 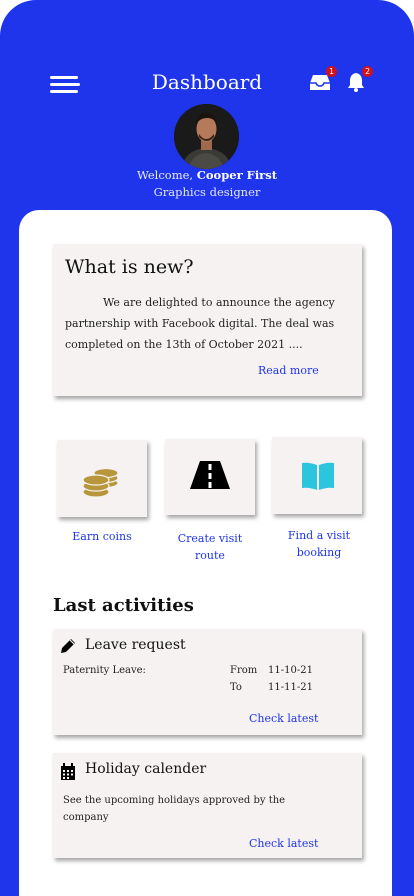 I want to click on earn-coins-tile, so click(x=102, y=478).